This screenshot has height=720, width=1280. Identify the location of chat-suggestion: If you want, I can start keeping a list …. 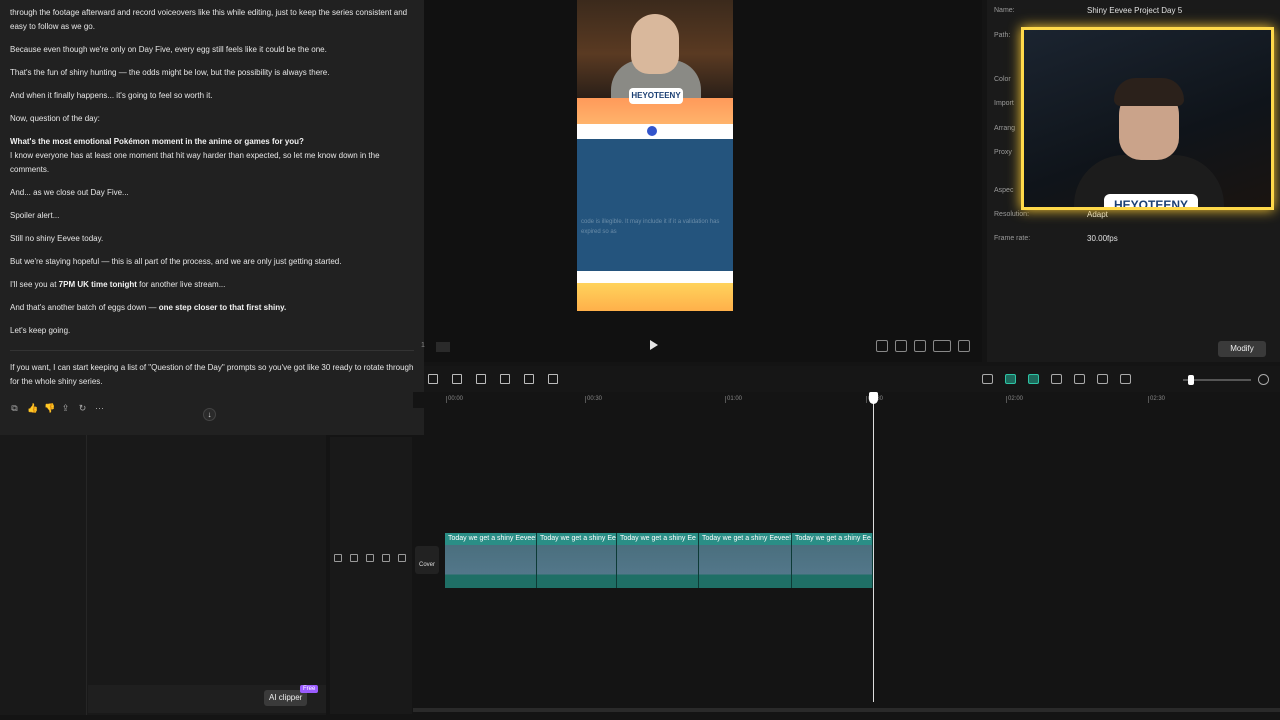
(212, 374).